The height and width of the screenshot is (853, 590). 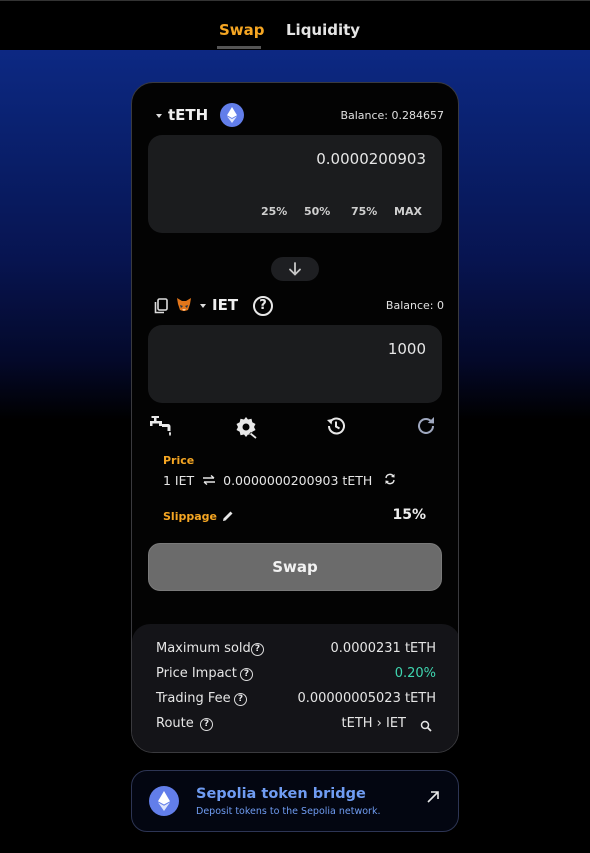 I want to click on switch-direction-button, so click(x=295, y=269).